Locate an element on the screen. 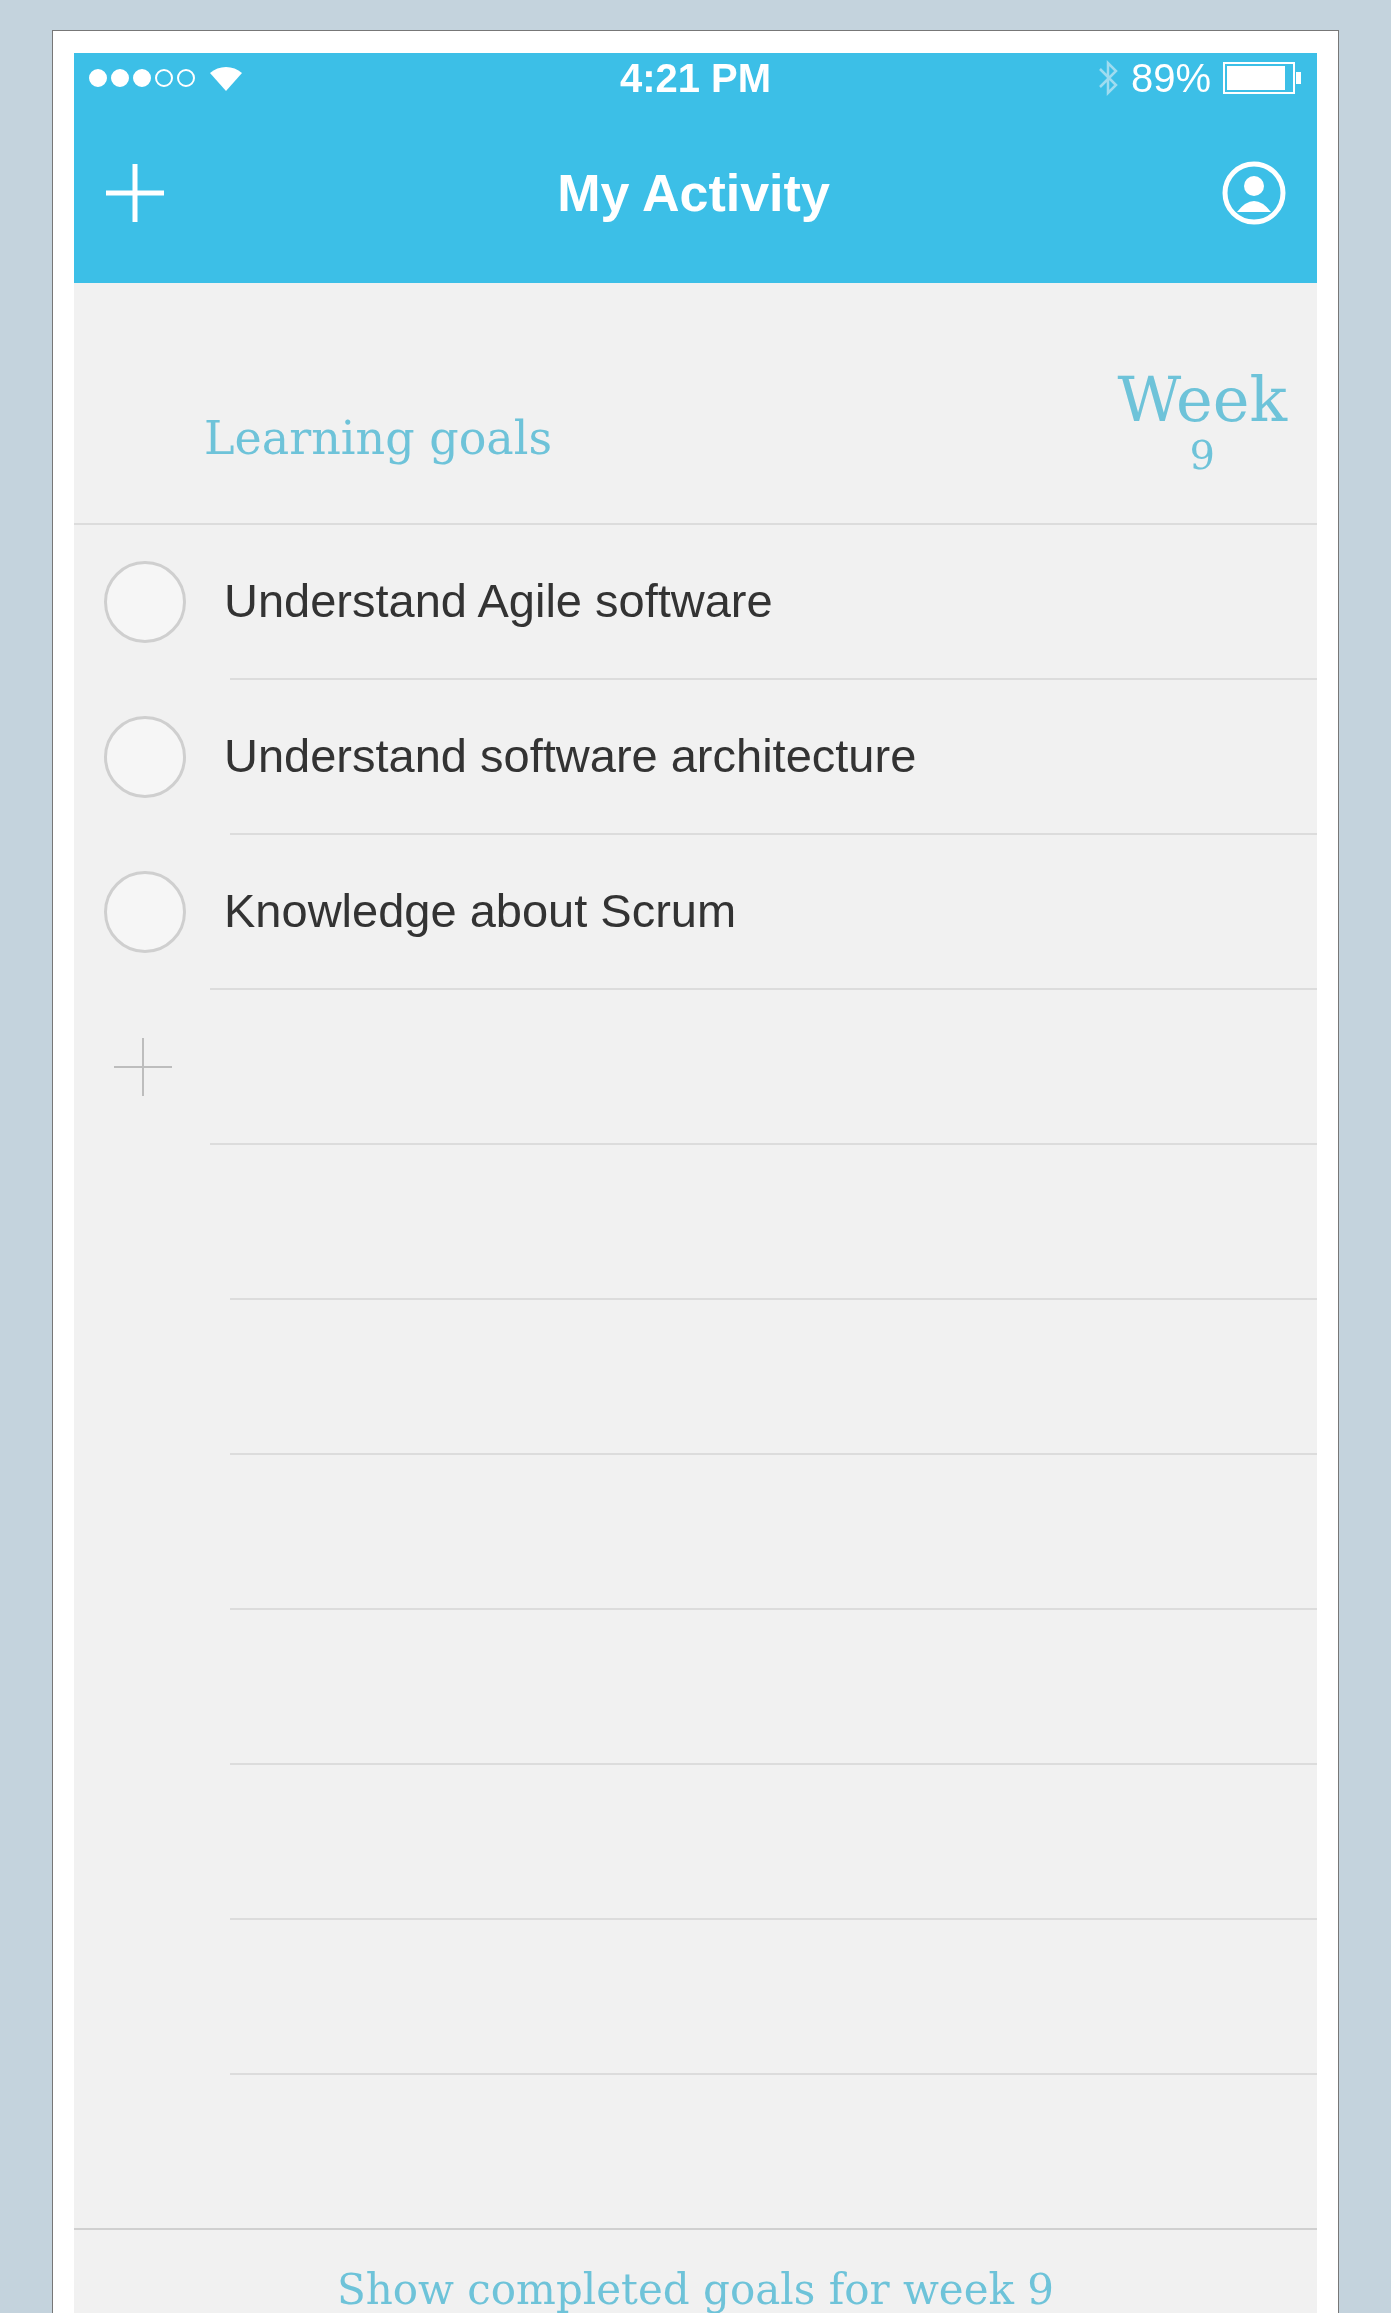  screen-title: My Activity is located at coordinates (693, 193).